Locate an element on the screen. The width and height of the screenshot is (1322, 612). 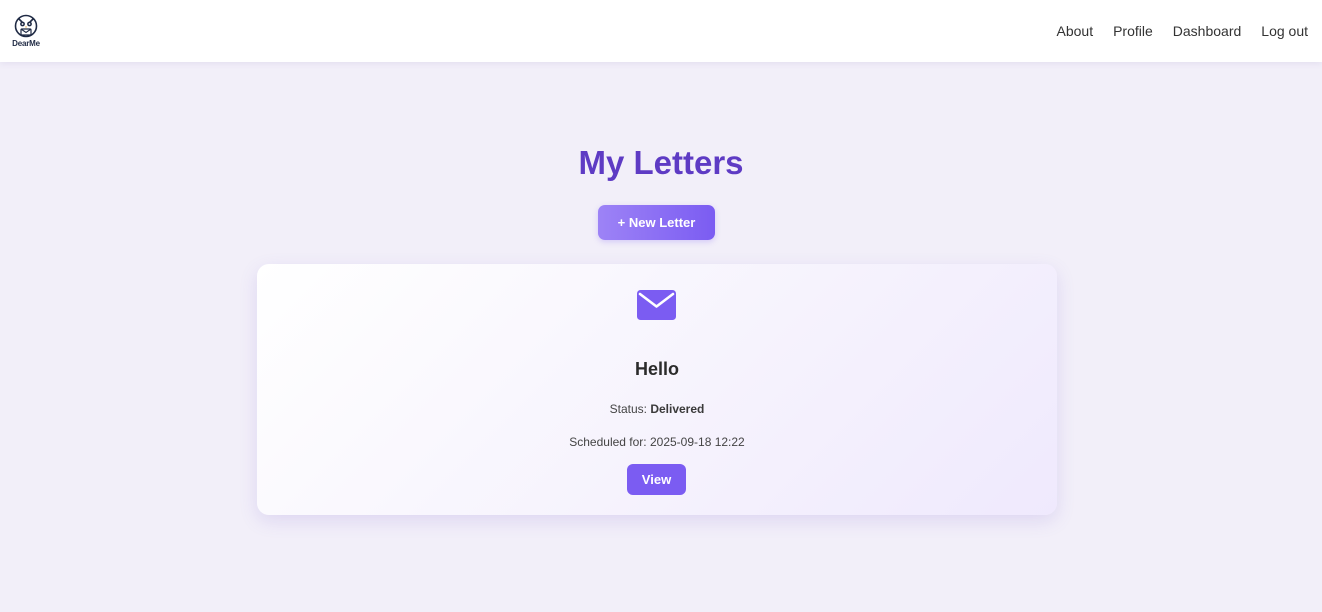
new-letter-button: + New Letter is located at coordinates (656, 222).